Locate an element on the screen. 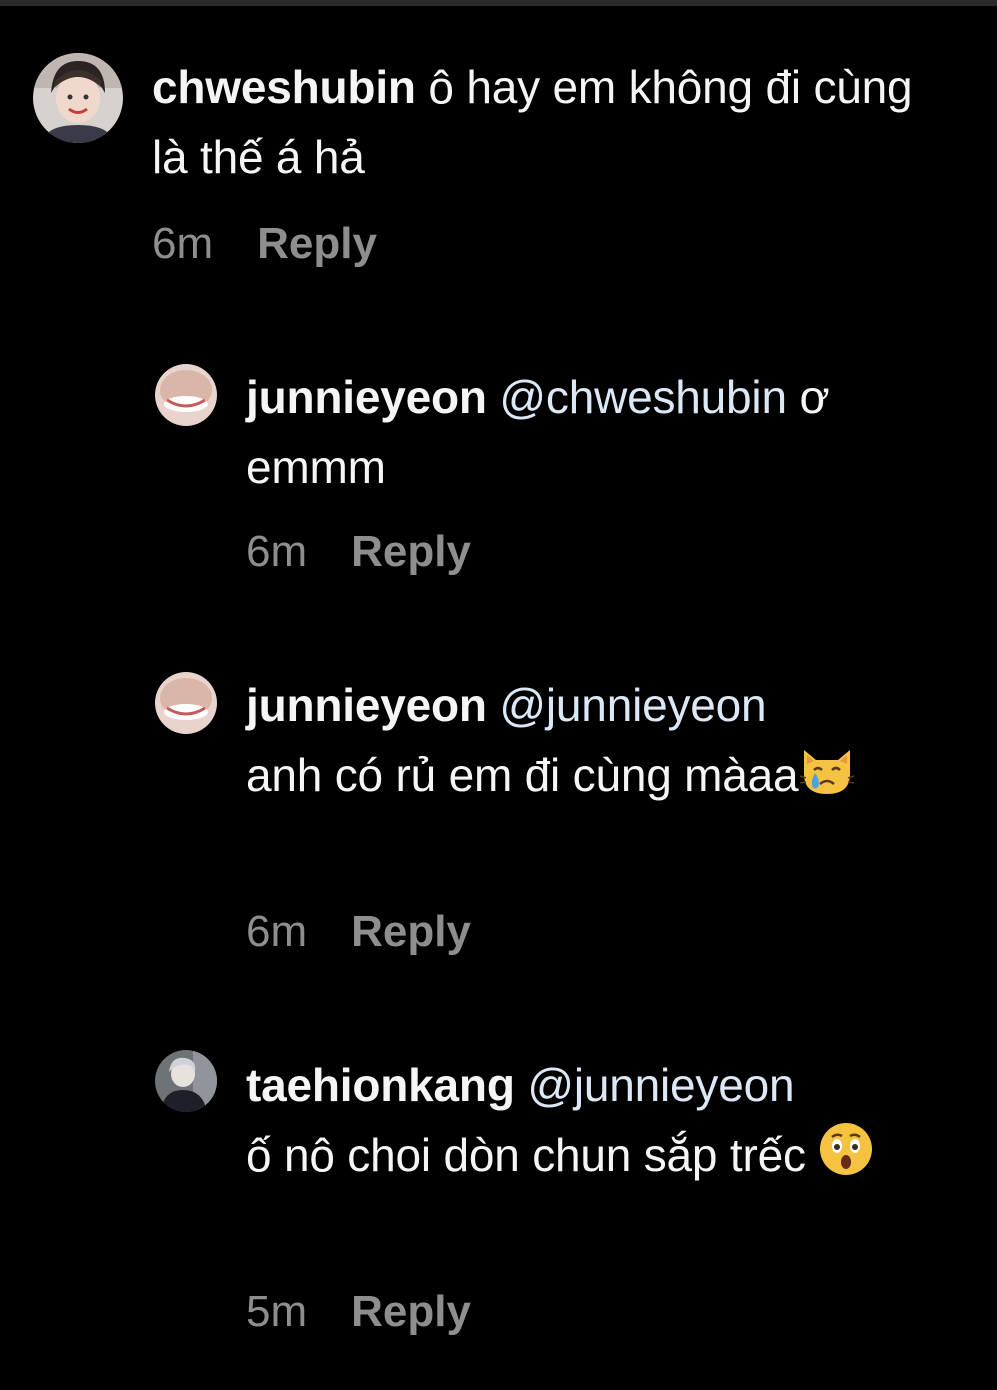 Image resolution: width=997 pixels, height=1390 pixels. mention-link: @chweshubin is located at coordinates (643, 397).